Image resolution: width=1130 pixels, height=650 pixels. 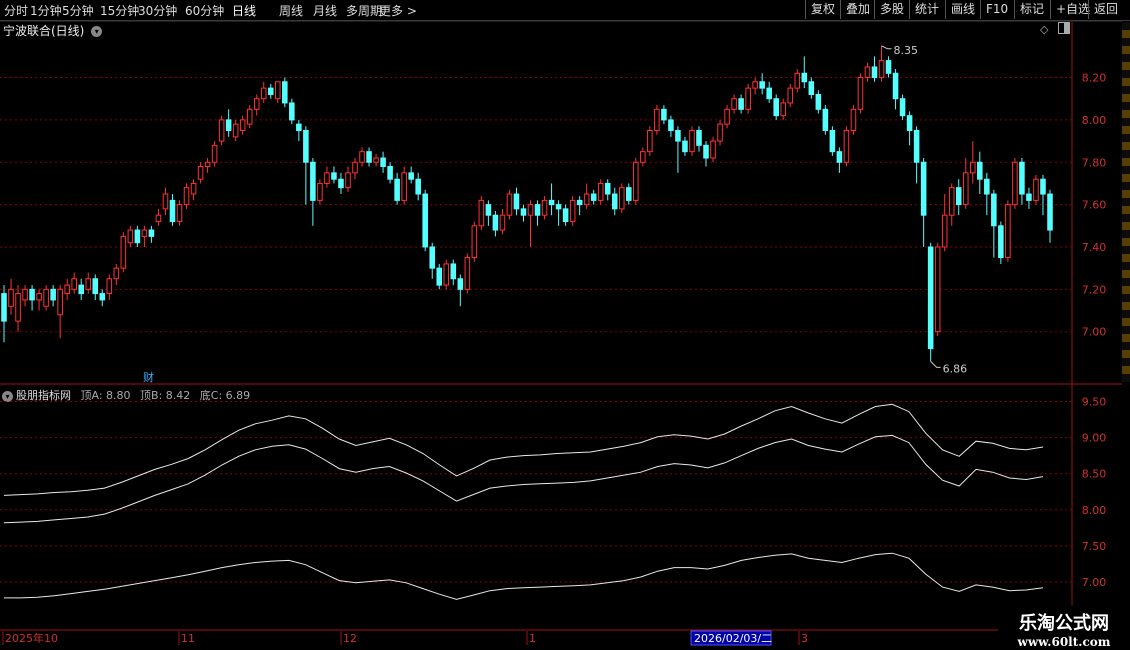 What do you see at coordinates (291, 10) in the screenshot?
I see `period-7: 周线` at bounding box center [291, 10].